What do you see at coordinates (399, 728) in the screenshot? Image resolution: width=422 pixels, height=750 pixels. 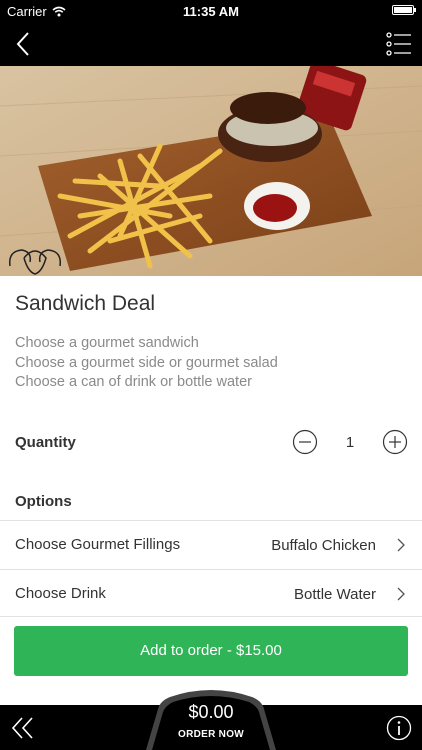 I see `info-icon` at bounding box center [399, 728].